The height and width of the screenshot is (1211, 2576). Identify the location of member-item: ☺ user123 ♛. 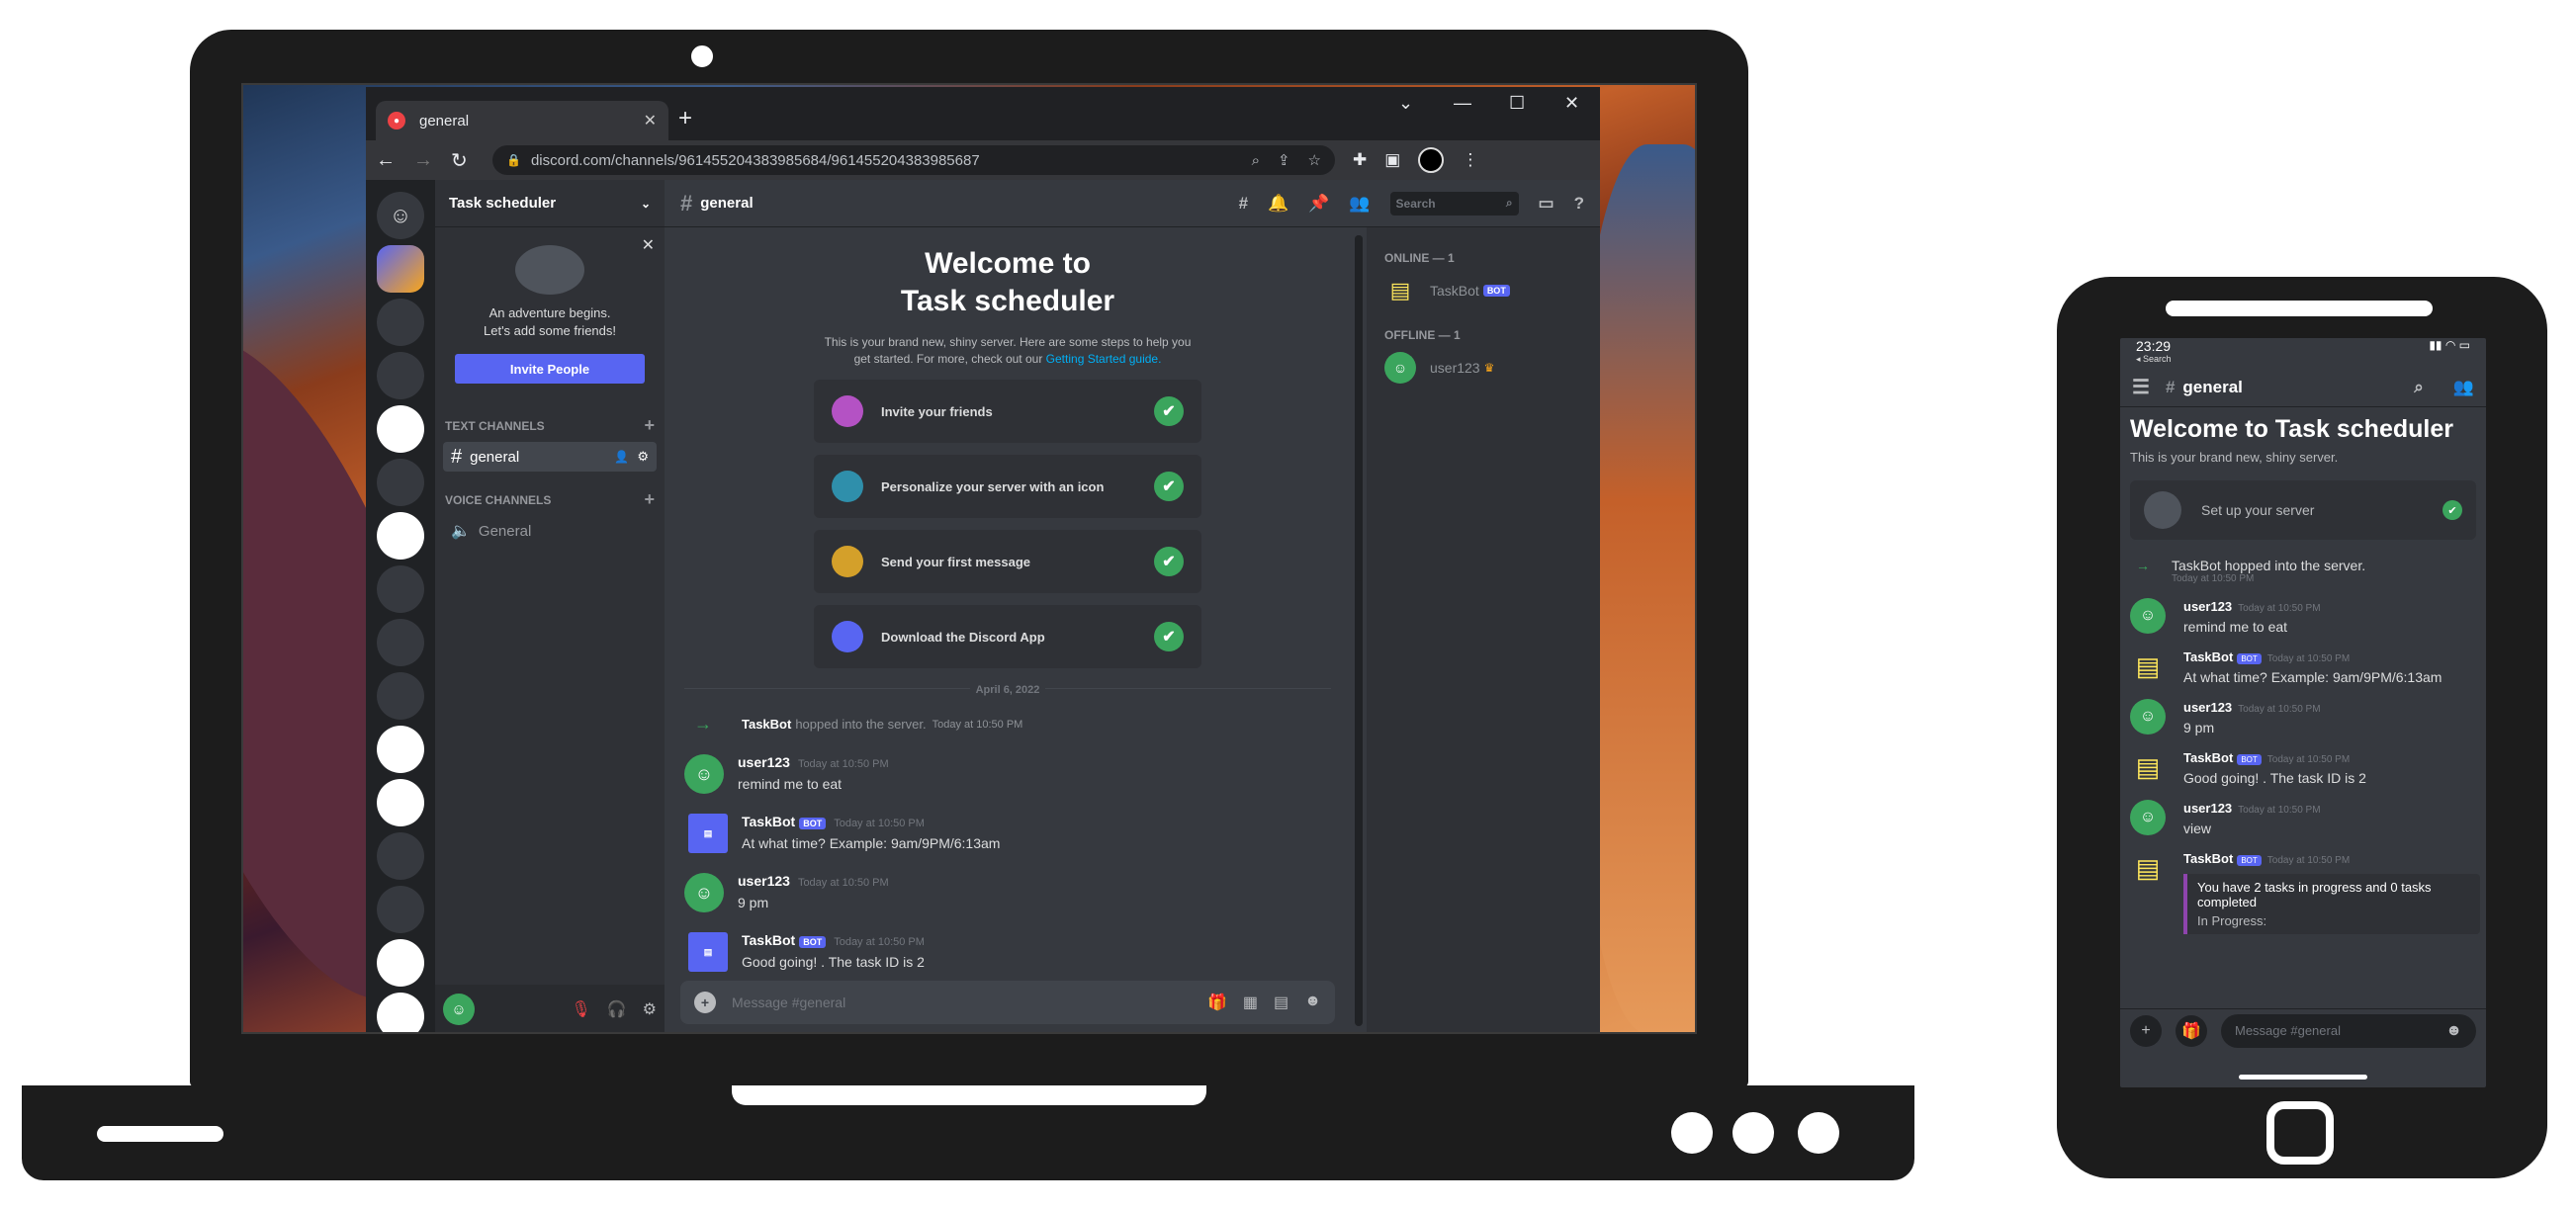
(1483, 368).